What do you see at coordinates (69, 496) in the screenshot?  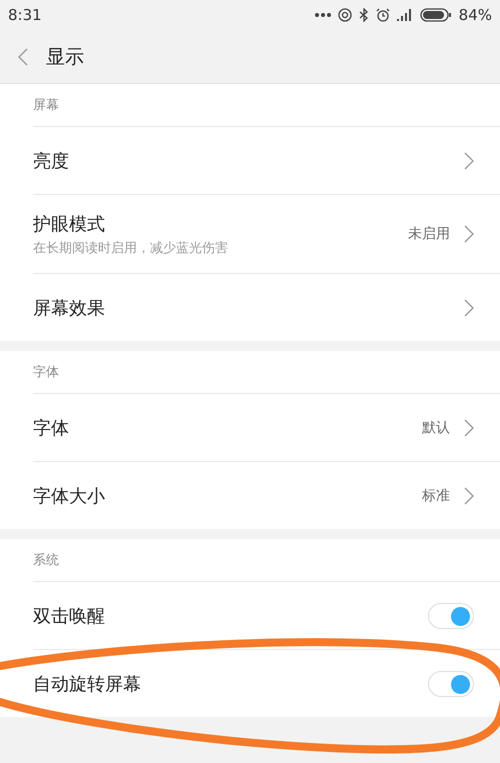 I see `row-label: 字体大小` at bounding box center [69, 496].